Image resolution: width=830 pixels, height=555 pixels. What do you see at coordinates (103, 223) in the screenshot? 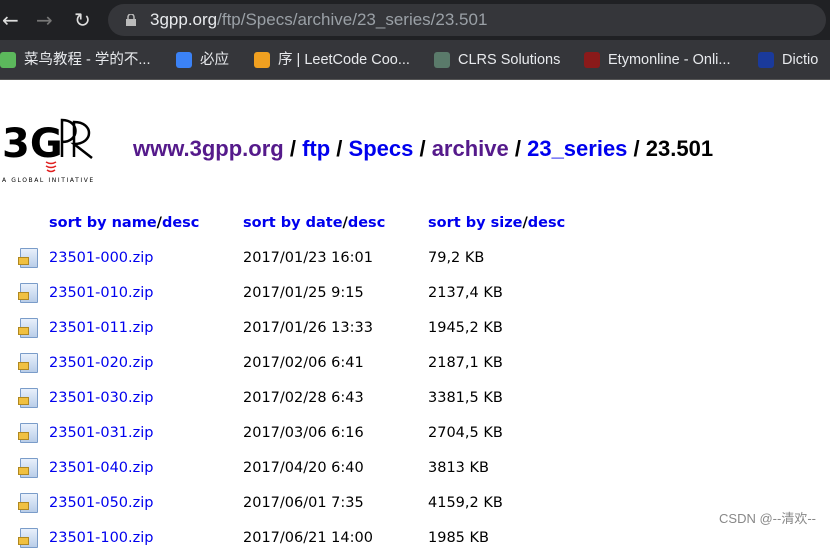
I see `sort-by-name-link: sort by name` at bounding box center [103, 223].